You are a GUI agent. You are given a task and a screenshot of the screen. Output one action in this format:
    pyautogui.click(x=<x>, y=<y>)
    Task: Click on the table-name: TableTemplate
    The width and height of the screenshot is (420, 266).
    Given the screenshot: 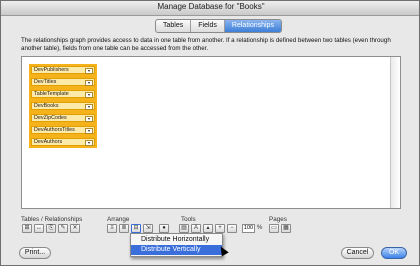 What is the action you would take?
    pyautogui.click(x=51, y=94)
    